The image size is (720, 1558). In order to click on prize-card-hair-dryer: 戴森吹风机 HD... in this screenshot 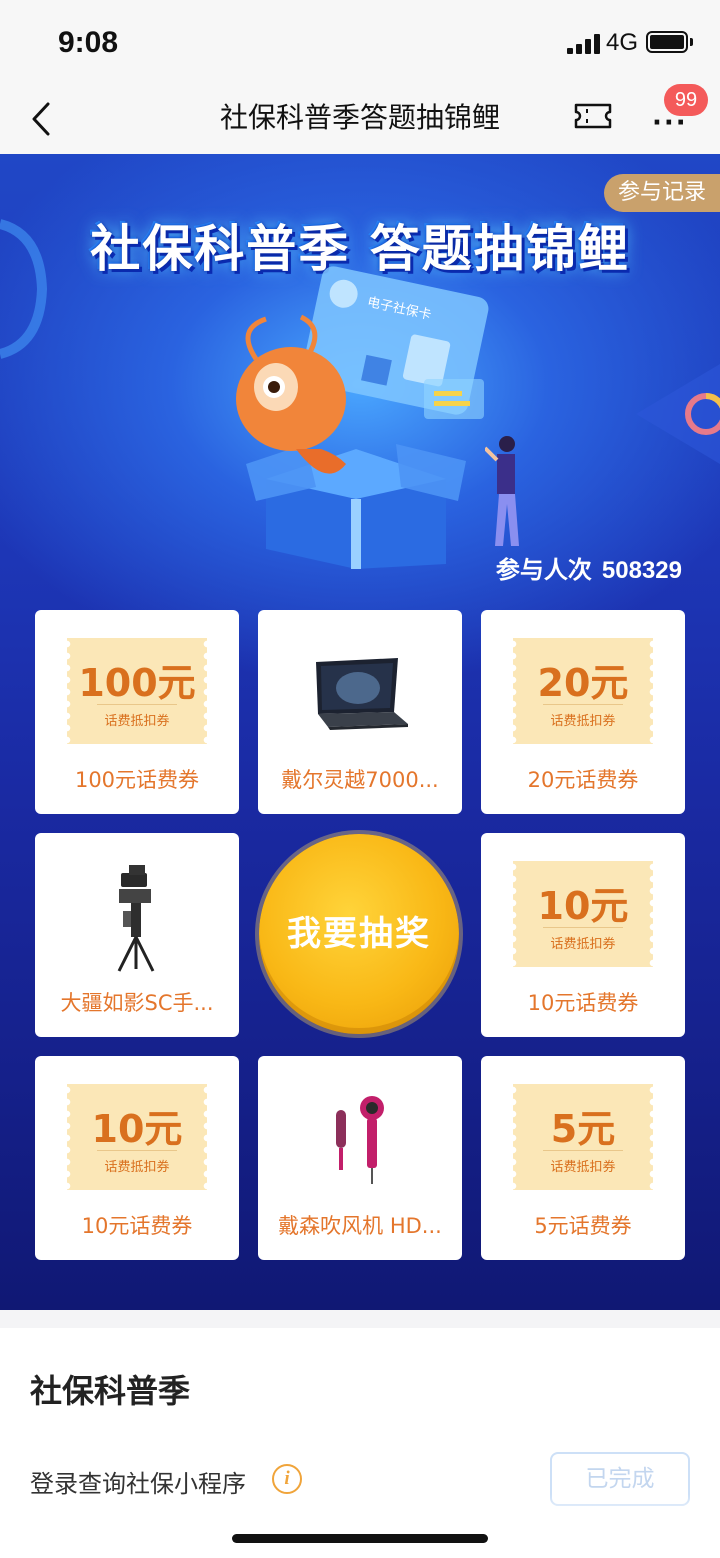, I will do `click(360, 1158)`.